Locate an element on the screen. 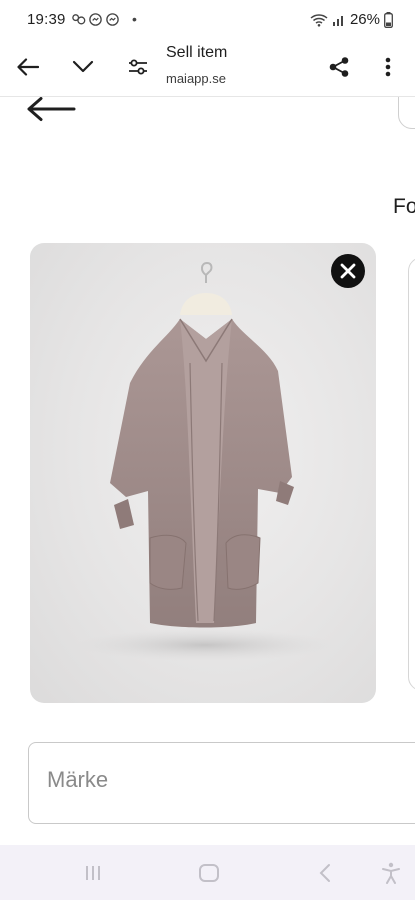  recents-icon is located at coordinates (93, 873).